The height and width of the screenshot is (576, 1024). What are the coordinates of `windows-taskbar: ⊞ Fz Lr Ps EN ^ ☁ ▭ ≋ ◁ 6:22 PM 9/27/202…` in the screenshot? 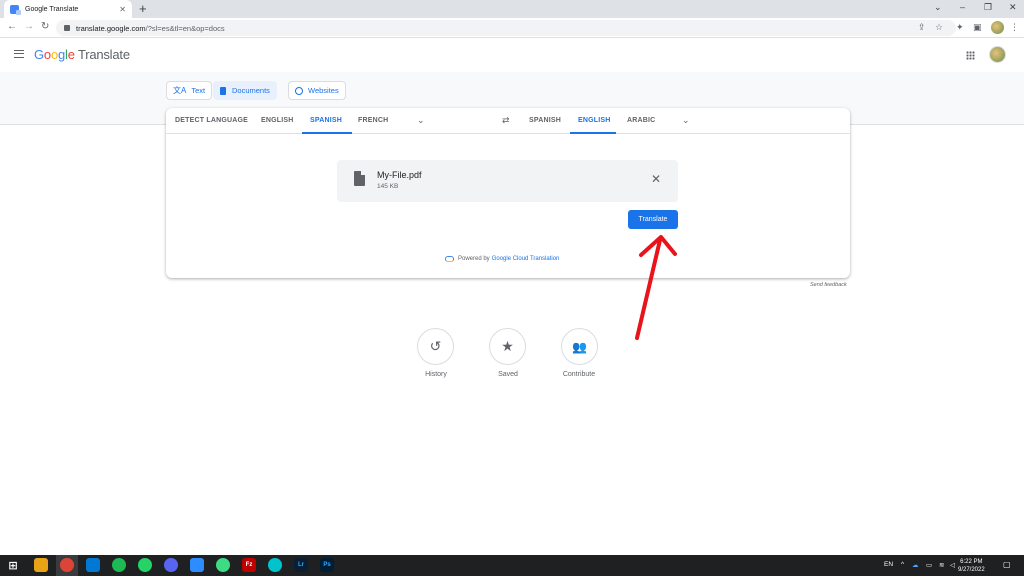 It's located at (512, 565).